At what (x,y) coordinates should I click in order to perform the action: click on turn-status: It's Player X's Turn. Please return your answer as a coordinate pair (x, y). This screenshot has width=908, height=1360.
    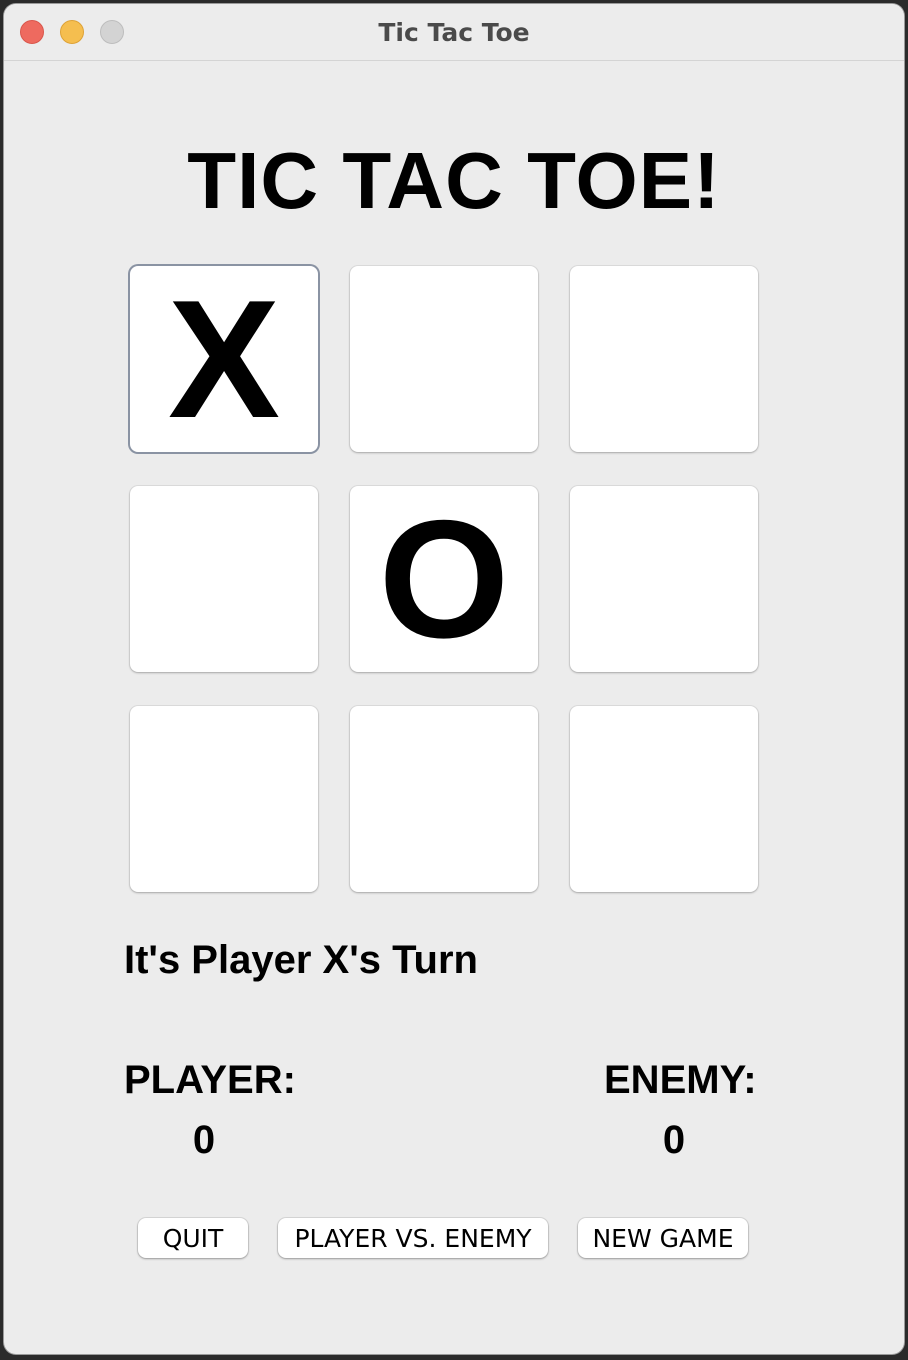
    Looking at the image, I should click on (301, 960).